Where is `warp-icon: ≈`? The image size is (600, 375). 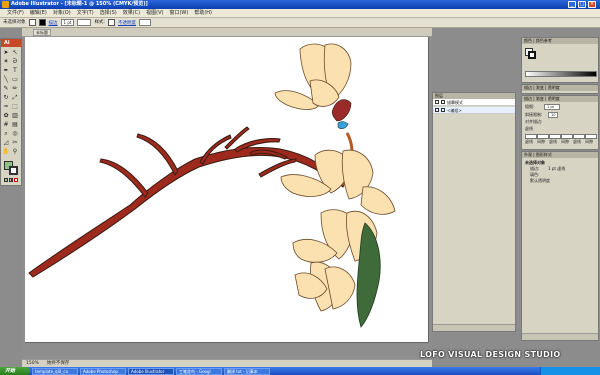
warp-icon: ≈ is located at coordinates (6, 107).